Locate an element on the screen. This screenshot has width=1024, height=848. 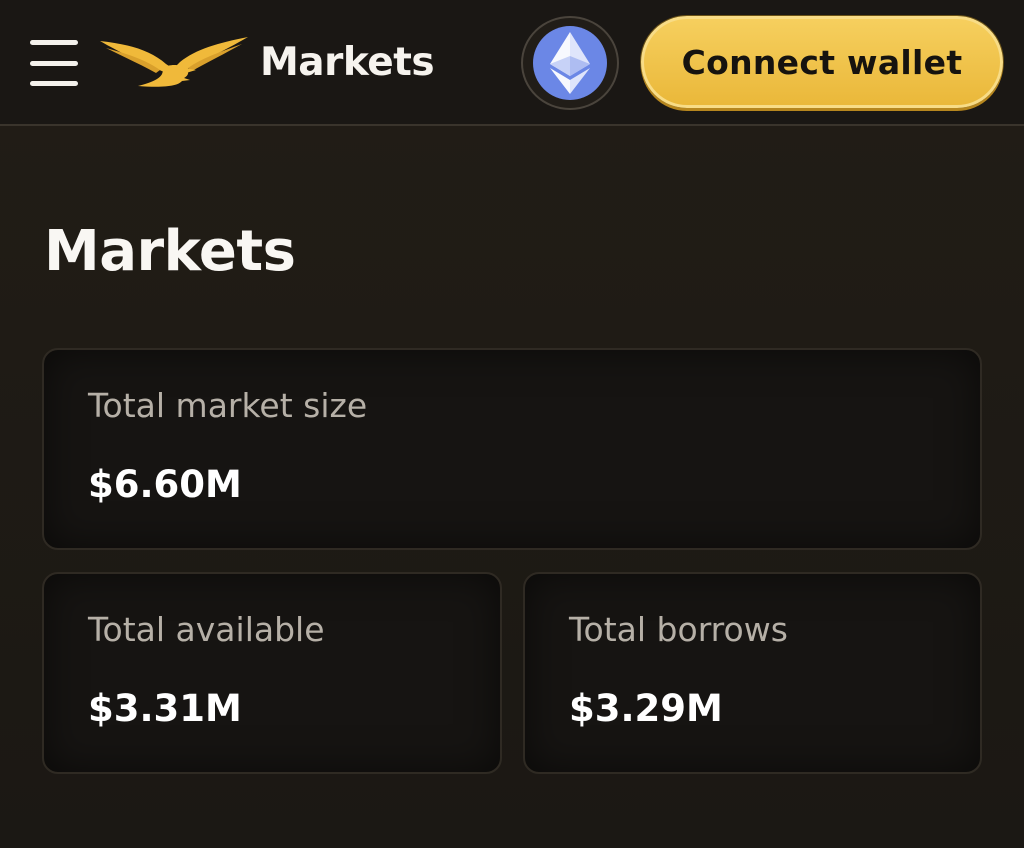
stat-label: Total market size is located at coordinates (228, 405).